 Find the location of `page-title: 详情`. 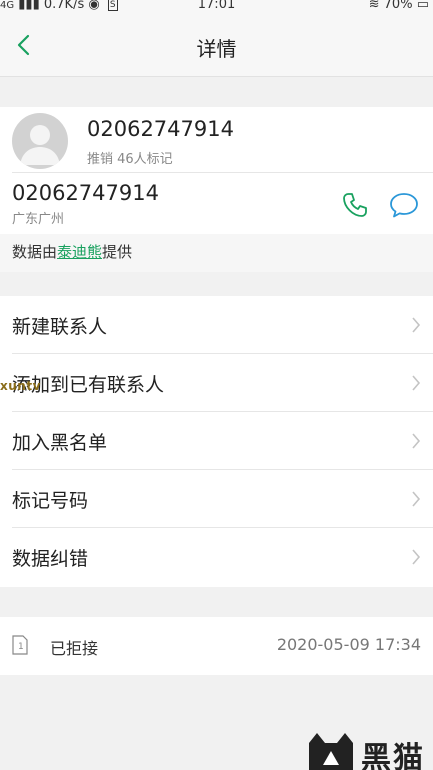

page-title: 详情 is located at coordinates (216, 49).